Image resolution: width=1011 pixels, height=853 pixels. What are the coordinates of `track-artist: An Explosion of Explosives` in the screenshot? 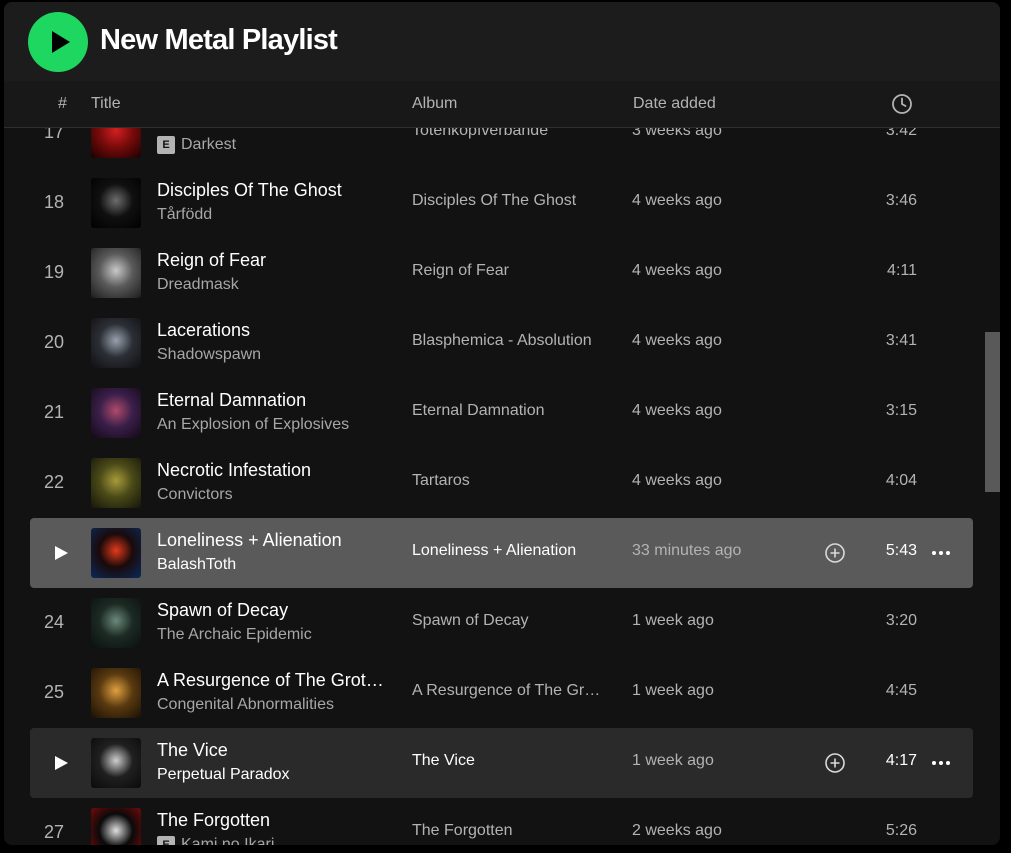 It's located at (253, 425).